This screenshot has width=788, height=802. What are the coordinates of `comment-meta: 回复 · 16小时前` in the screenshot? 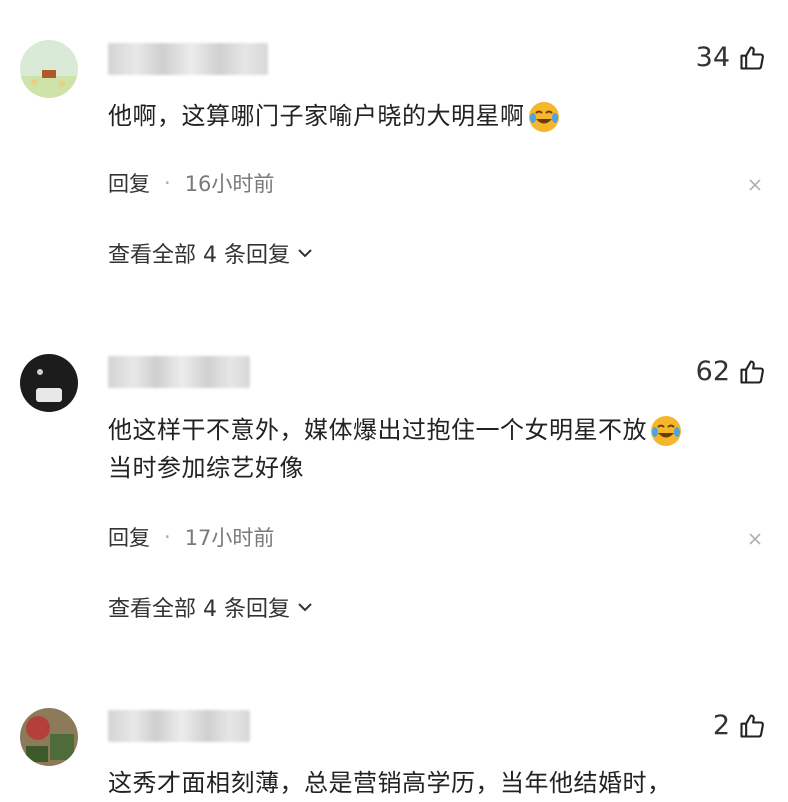 It's located at (191, 183).